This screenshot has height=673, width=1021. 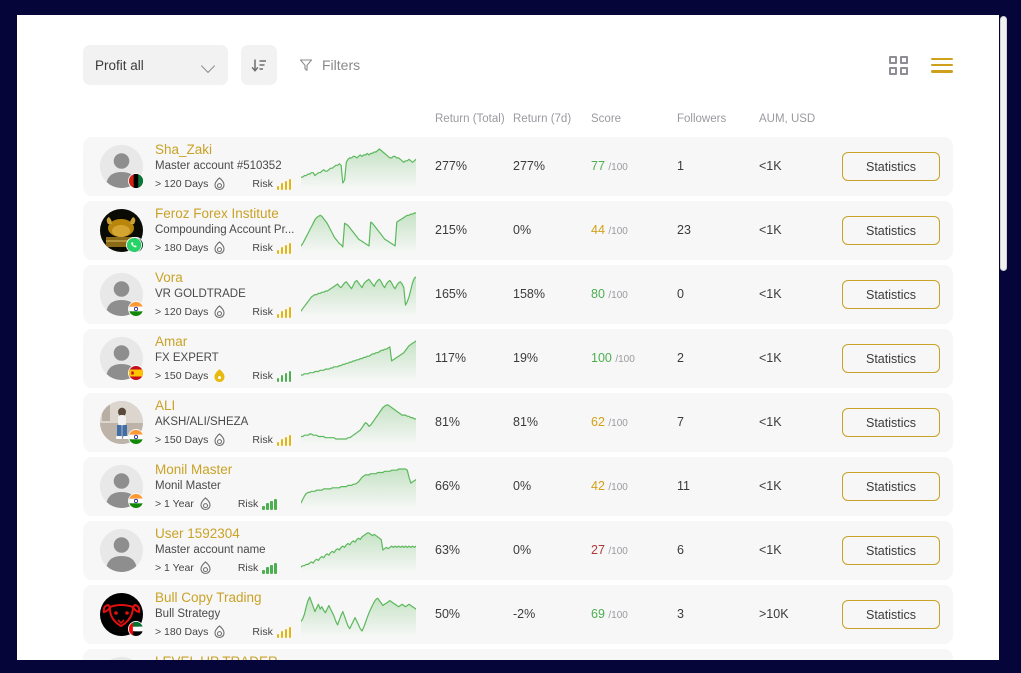 I want to click on cell-aum: <1K, so click(x=770, y=358).